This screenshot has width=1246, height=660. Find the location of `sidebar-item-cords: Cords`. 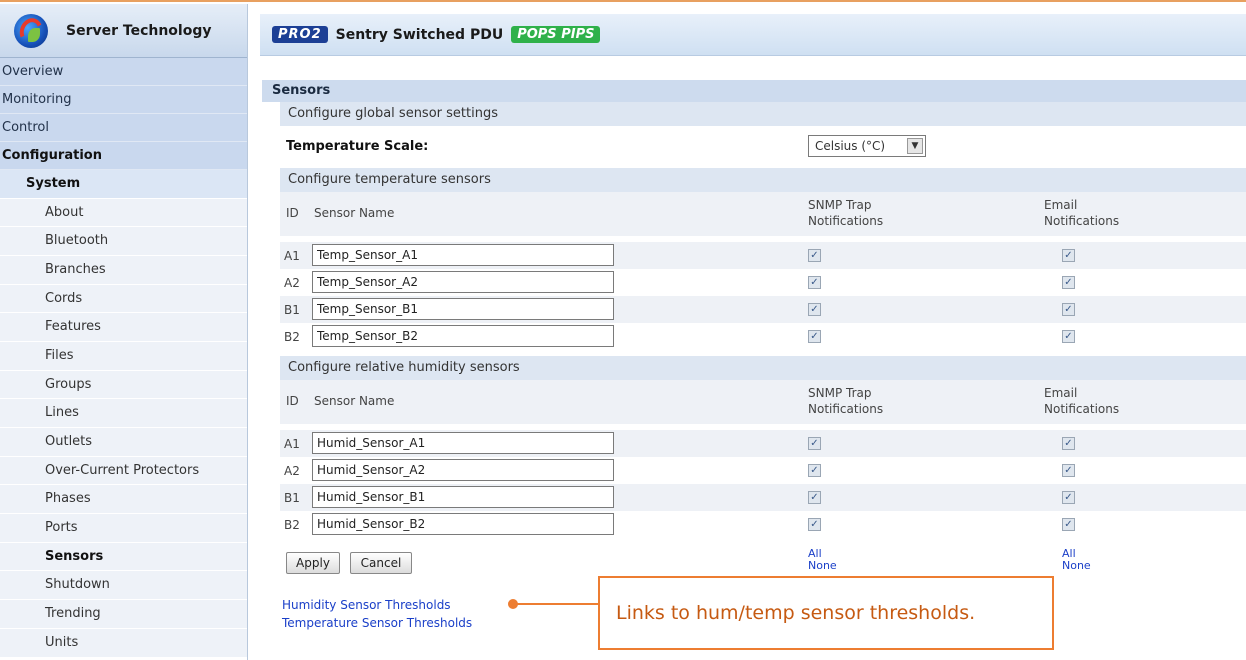

sidebar-item-cords: Cords is located at coordinates (123, 299).